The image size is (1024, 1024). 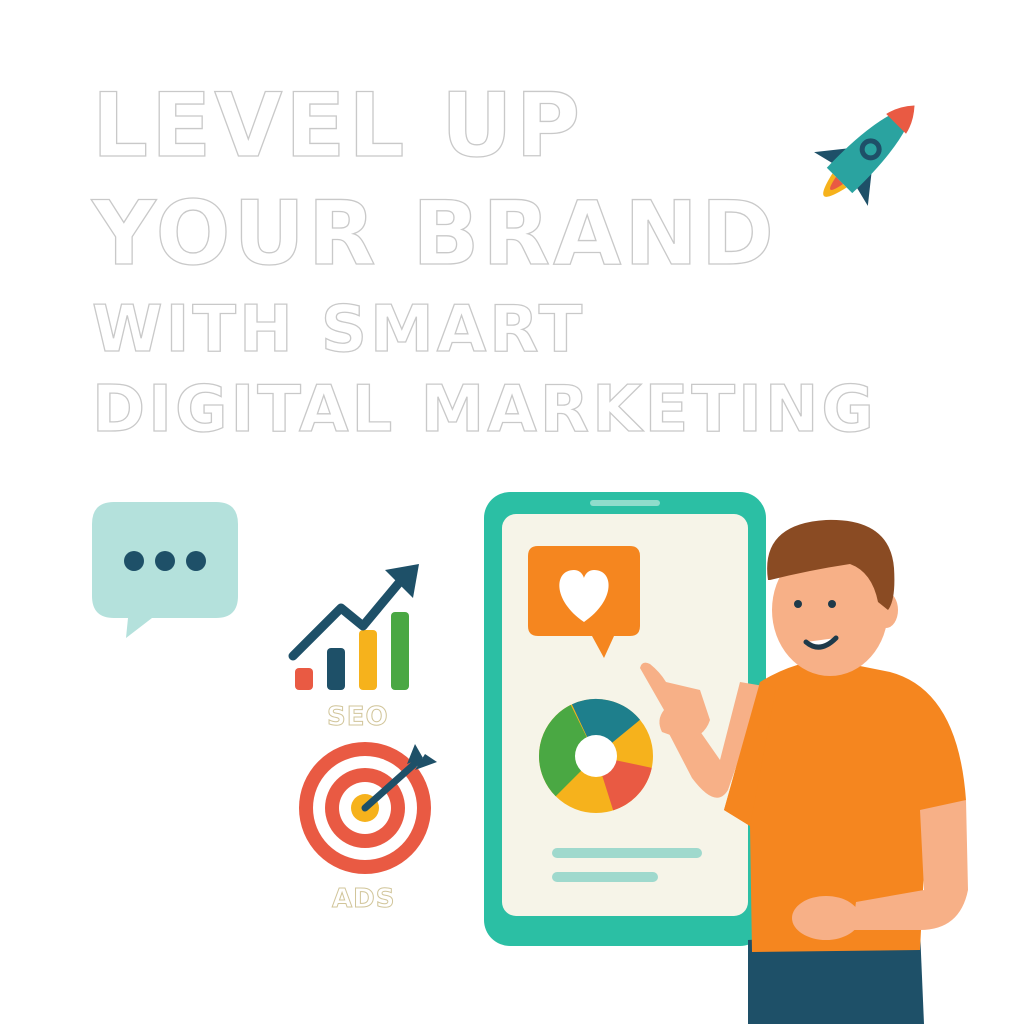 I want to click on headline-line-1: LEVEL UP, so click(x=337, y=125).